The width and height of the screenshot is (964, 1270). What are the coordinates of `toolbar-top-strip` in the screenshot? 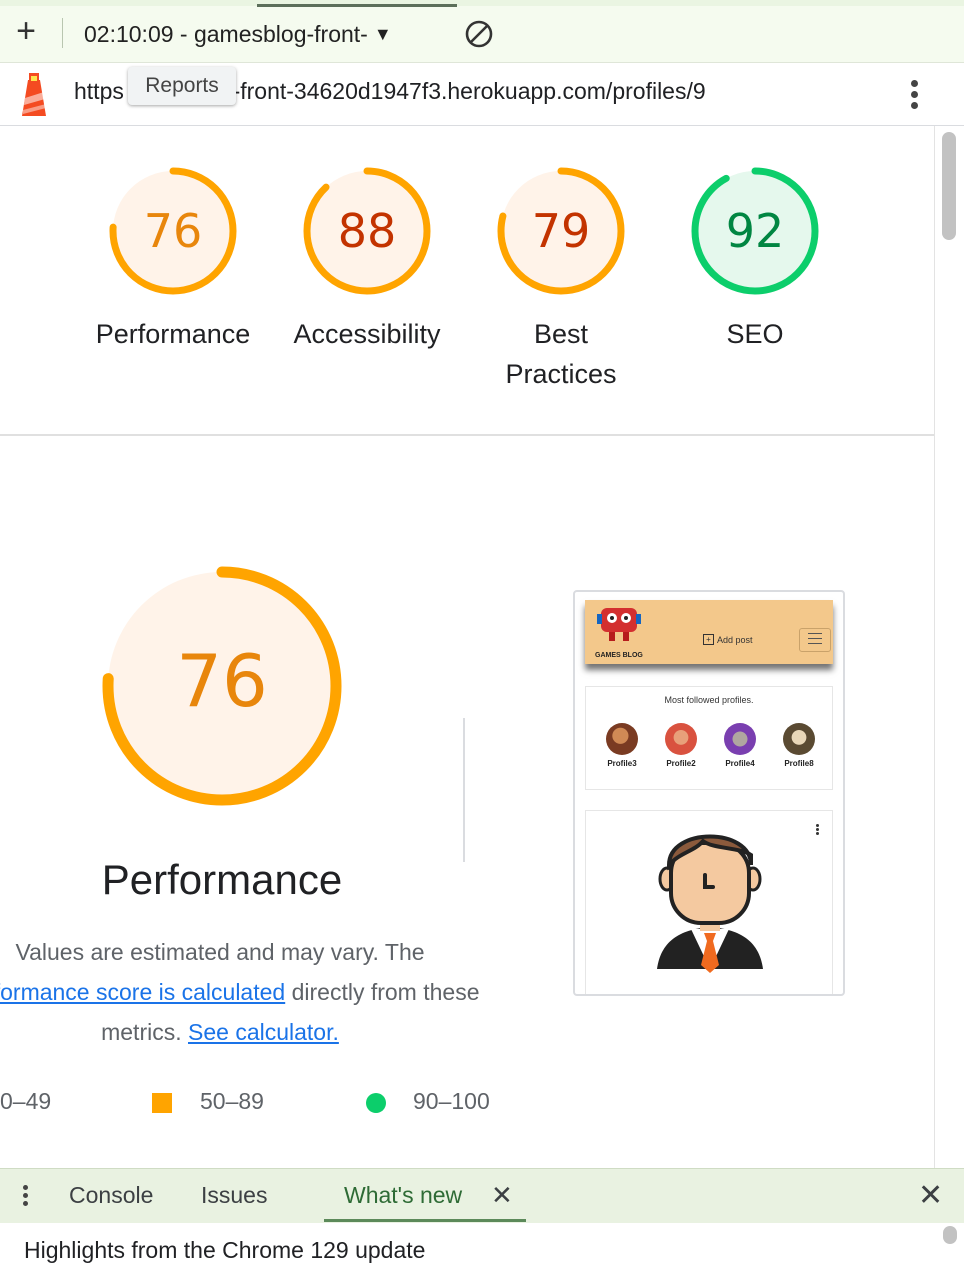 It's located at (482, 3).